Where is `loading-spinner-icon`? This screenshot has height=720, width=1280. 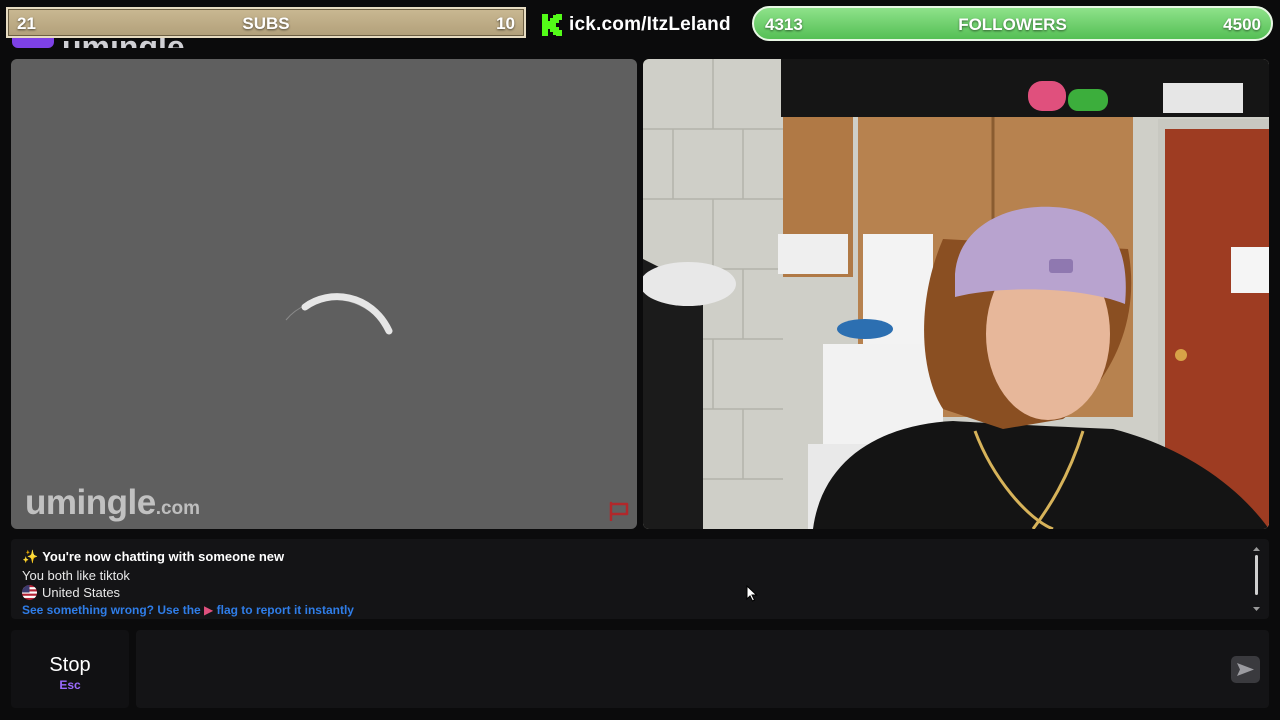
loading-spinner-icon is located at coordinates (339, 314).